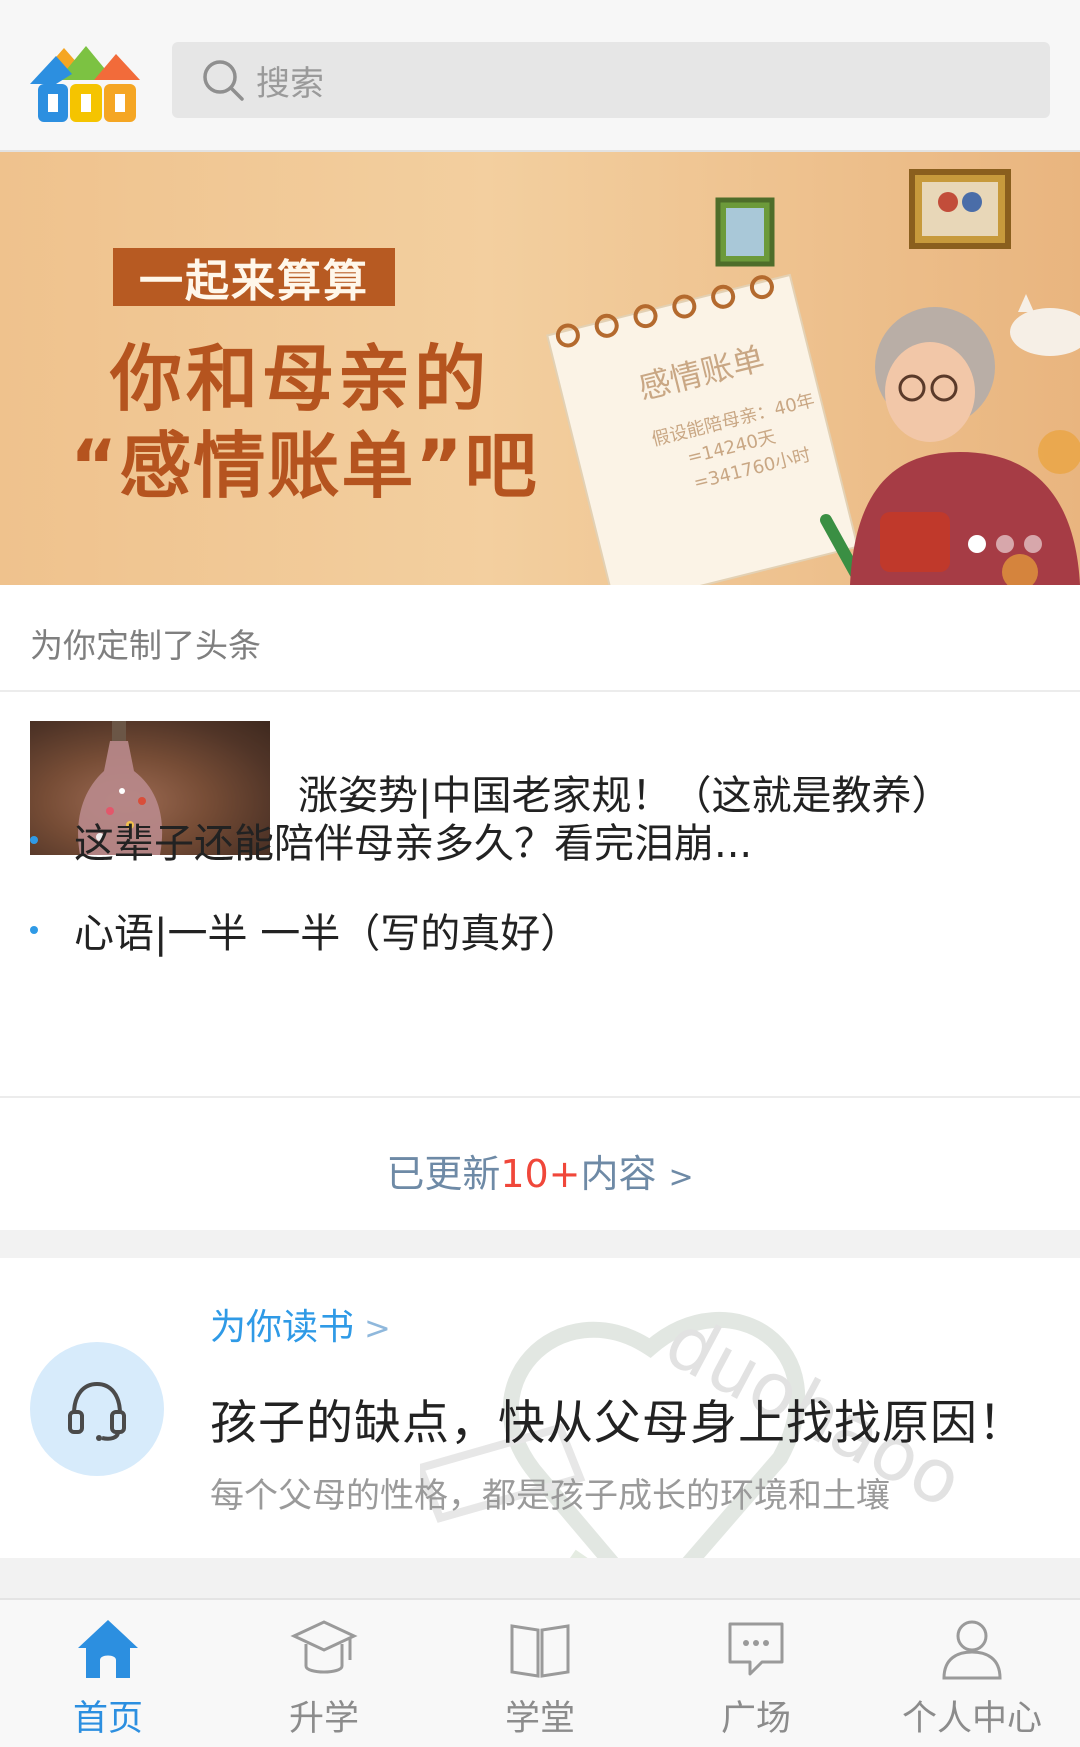 This screenshot has height=1747, width=1080. What do you see at coordinates (304, 466) in the screenshot?
I see `banner-headline-line2: “感情账单”吧` at bounding box center [304, 466].